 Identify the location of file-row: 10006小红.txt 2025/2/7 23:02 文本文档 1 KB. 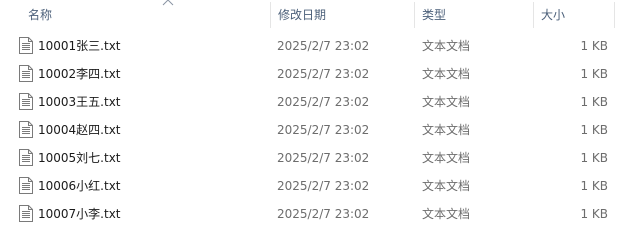
(315, 186).